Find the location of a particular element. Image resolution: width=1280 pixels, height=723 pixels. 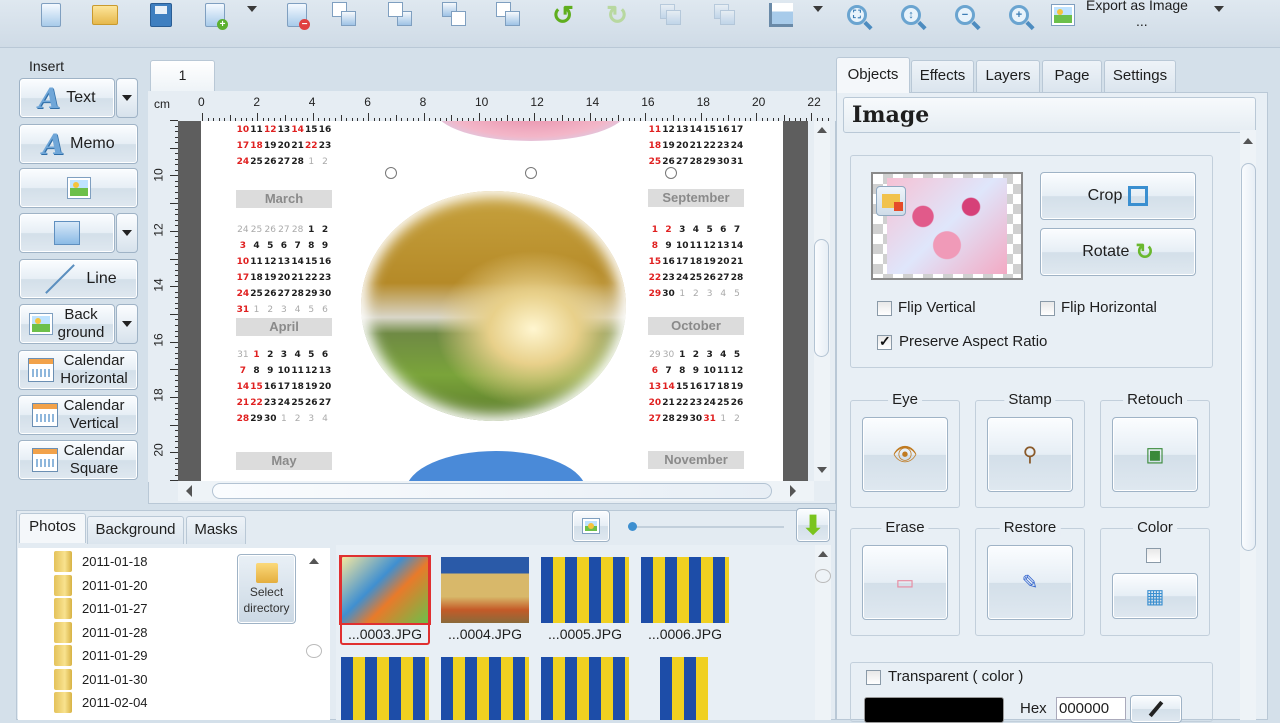

tab-background: Background is located at coordinates (135, 530).